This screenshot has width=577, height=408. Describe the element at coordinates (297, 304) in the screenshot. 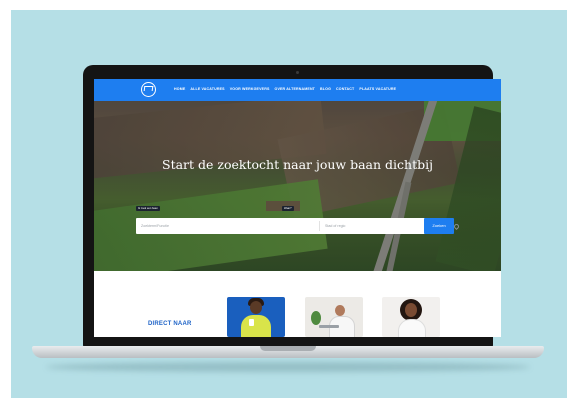

I see `direct-naar-section: DIRECT NAAR` at that location.